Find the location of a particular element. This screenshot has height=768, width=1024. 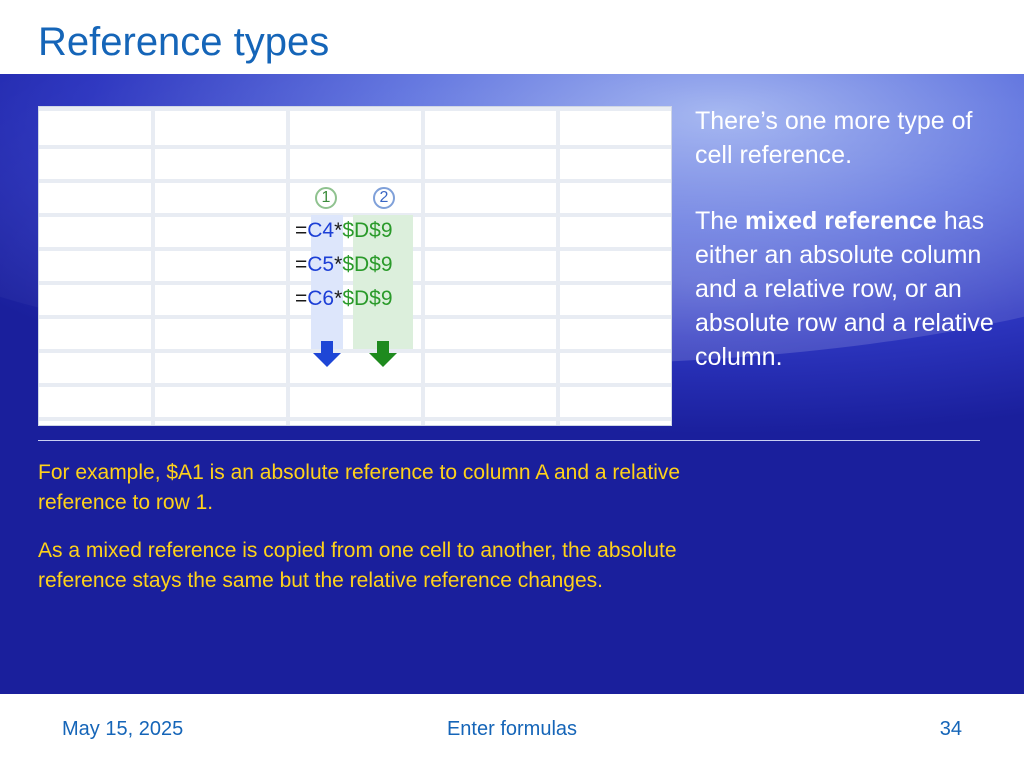

footer-title: Enter formulas is located at coordinates (512, 729).